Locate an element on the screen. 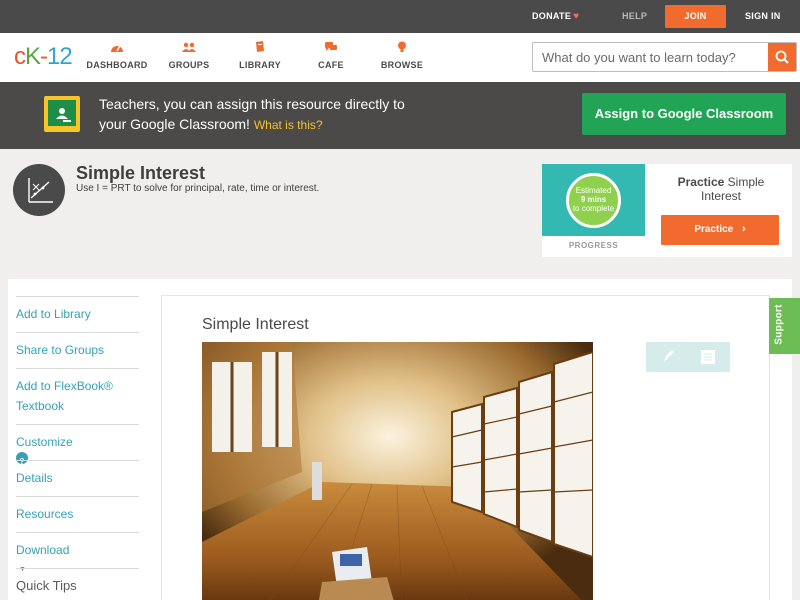 This screenshot has height=600, width=800. sidebar-add-to-library: Add to Library is located at coordinates (77, 314).